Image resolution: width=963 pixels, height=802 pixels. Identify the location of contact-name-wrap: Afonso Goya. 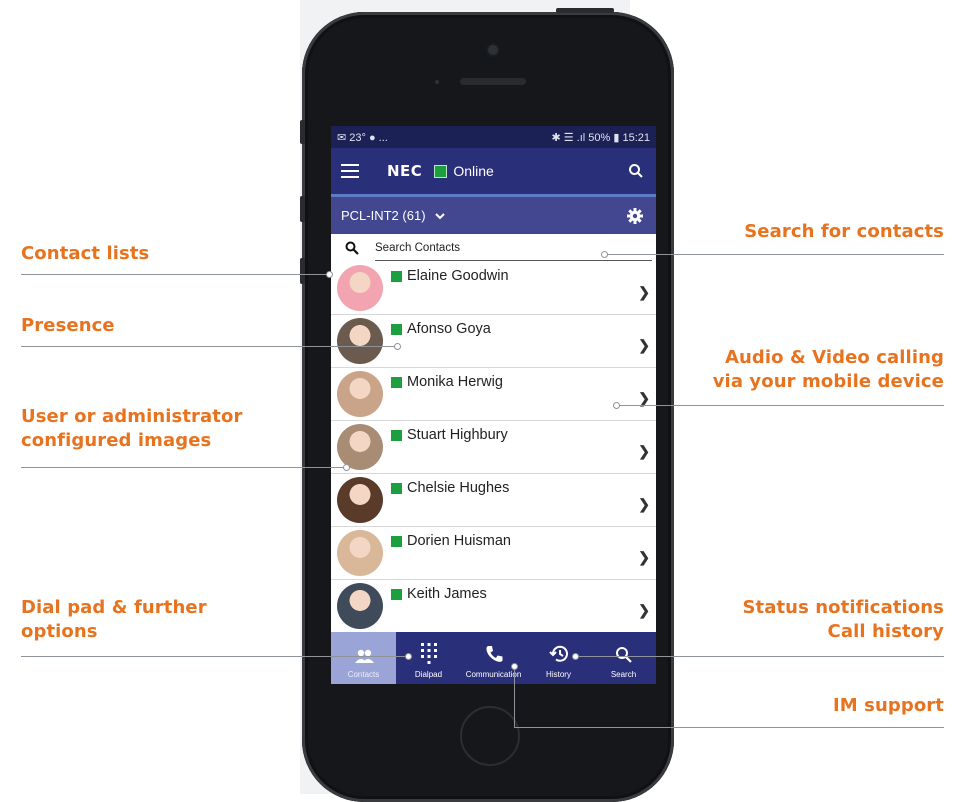
(441, 329).